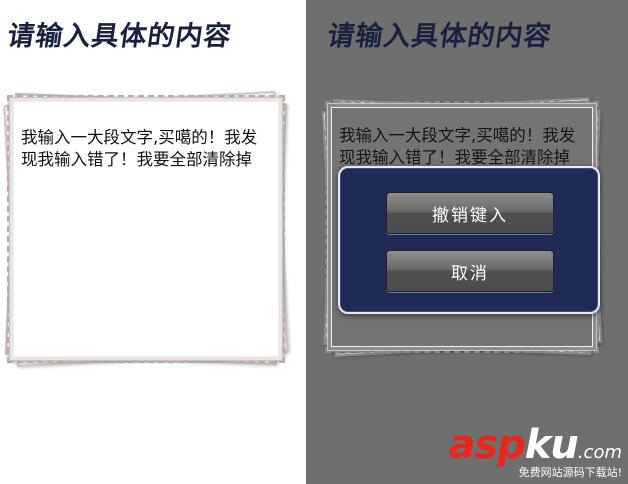 The height and width of the screenshot is (484, 628). What do you see at coordinates (470, 213) in the screenshot?
I see `undo-typing-button: 撤销键入` at bounding box center [470, 213].